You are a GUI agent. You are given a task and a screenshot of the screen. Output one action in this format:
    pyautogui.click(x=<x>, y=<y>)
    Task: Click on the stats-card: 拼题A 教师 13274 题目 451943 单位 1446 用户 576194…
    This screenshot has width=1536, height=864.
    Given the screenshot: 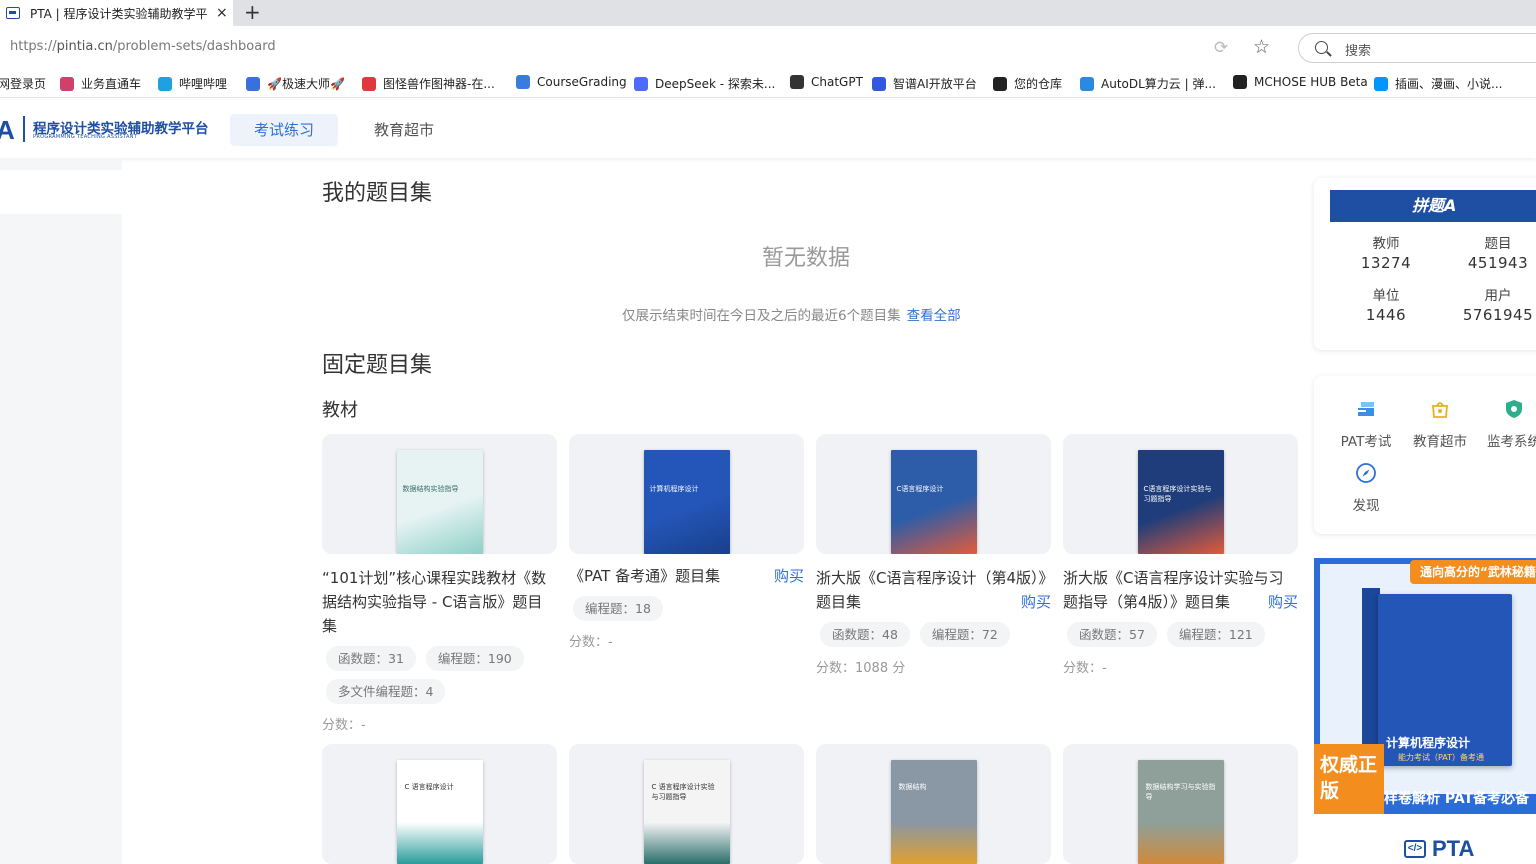 What is the action you would take?
    pyautogui.click(x=1425, y=264)
    